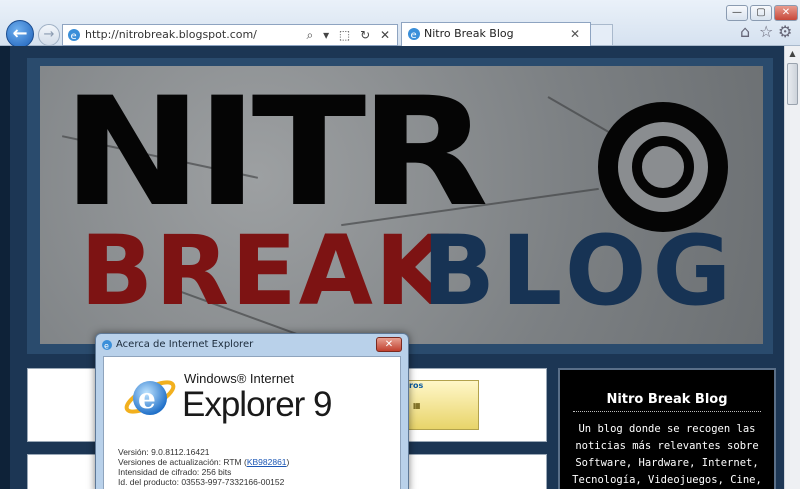 Image resolution: width=800 pixels, height=489 pixels. I want to click on tab-nitro-break-blog: e Nitro Break Blog ✕, so click(496, 34).